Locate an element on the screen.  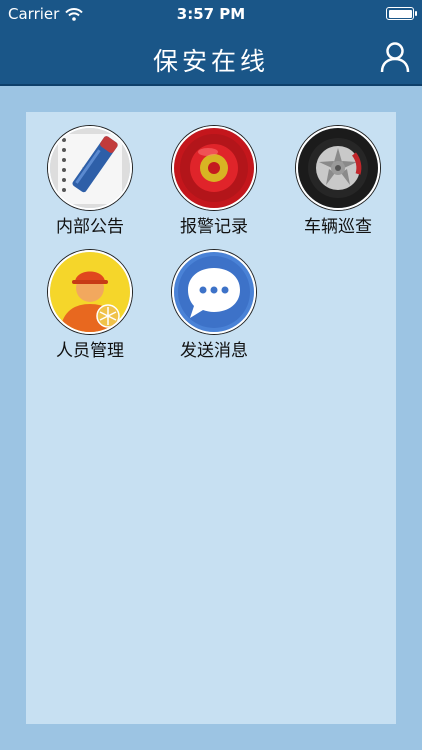
tile-label: 报警记录 is located at coordinates (214, 227).